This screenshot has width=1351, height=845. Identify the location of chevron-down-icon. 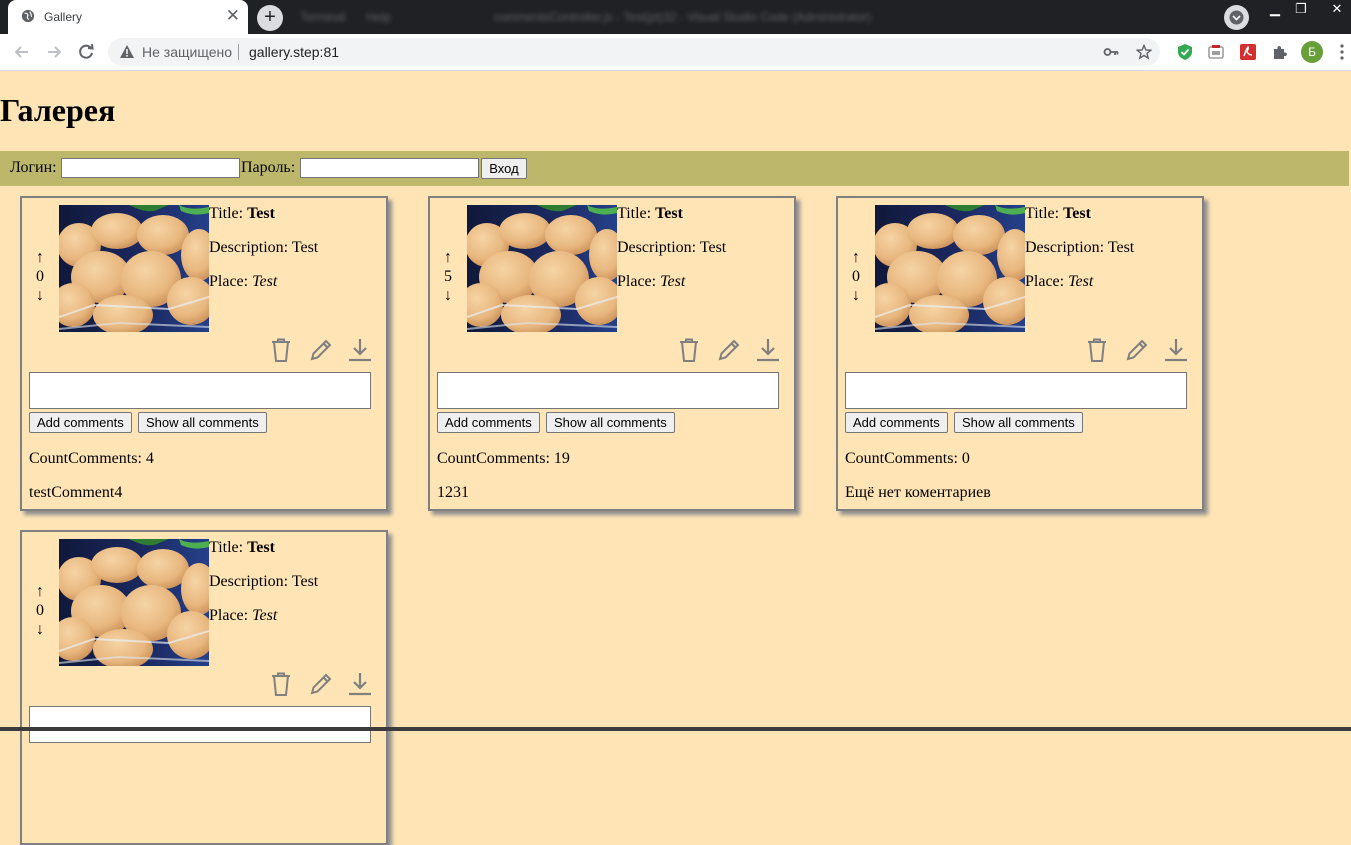
(1236, 17).